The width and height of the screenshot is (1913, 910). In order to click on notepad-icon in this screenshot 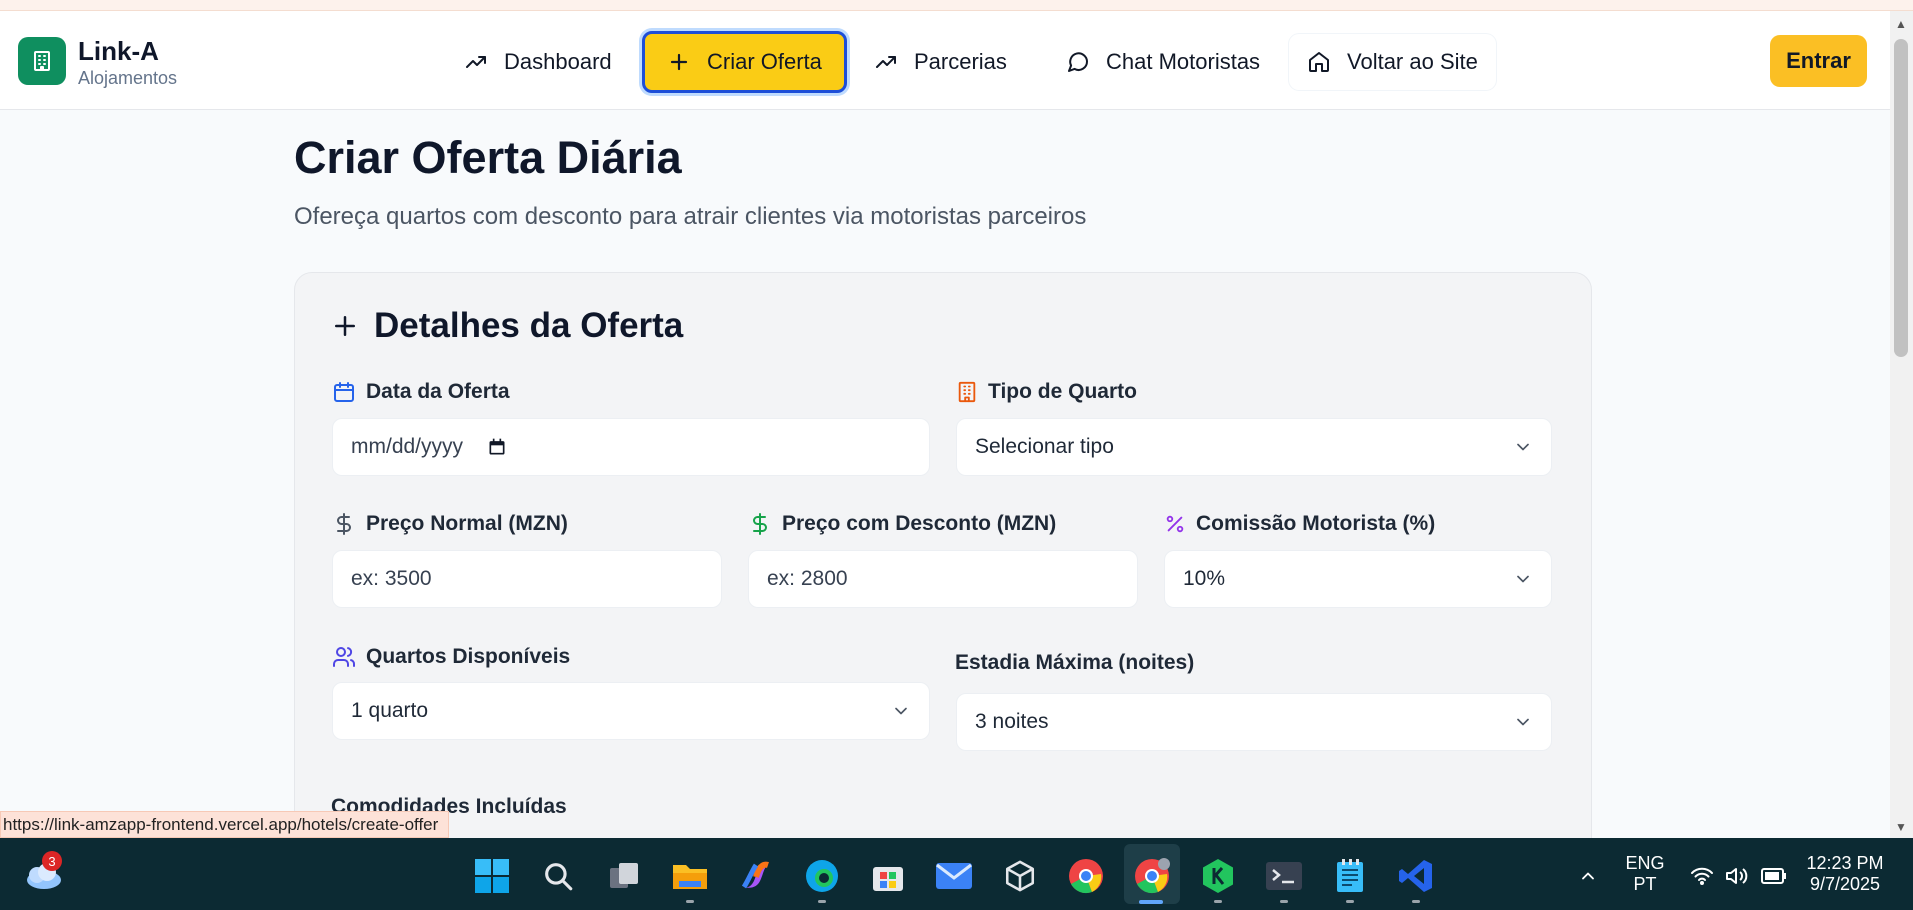, I will do `click(1350, 876)`.